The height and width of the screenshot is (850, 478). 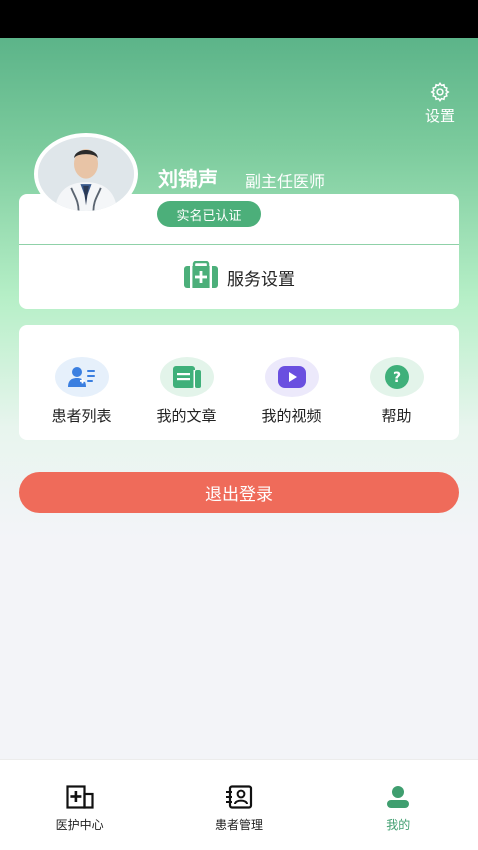 What do you see at coordinates (186, 416) in the screenshot?
I see `menu-label: 我的文章` at bounding box center [186, 416].